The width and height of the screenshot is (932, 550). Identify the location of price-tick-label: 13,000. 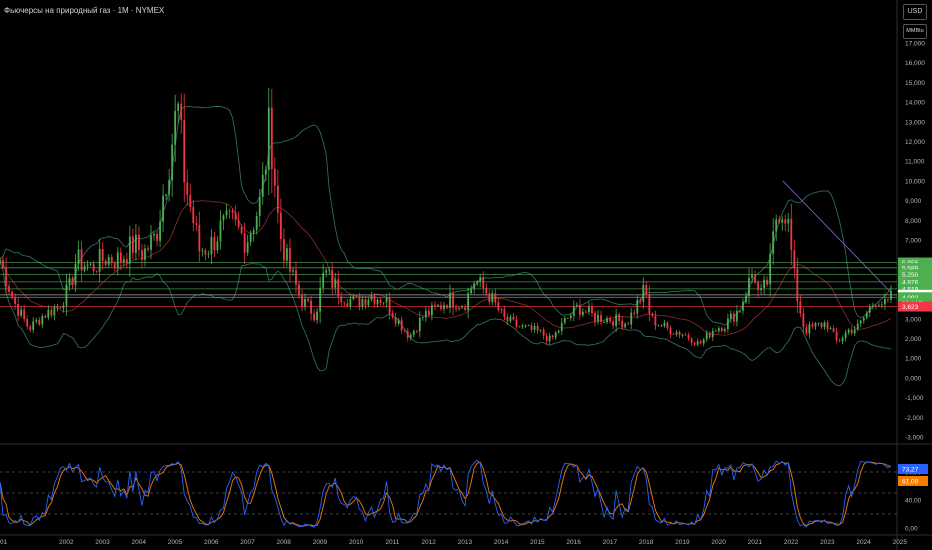
(915, 122).